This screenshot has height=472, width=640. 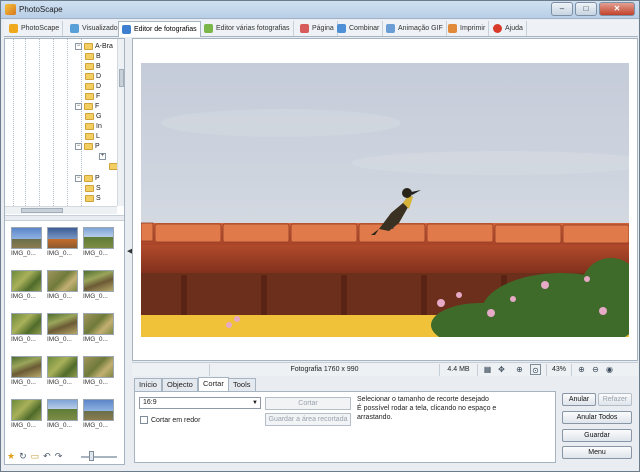 What do you see at coordinates (617, 9) in the screenshot?
I see `close-button: ✕` at bounding box center [617, 9].